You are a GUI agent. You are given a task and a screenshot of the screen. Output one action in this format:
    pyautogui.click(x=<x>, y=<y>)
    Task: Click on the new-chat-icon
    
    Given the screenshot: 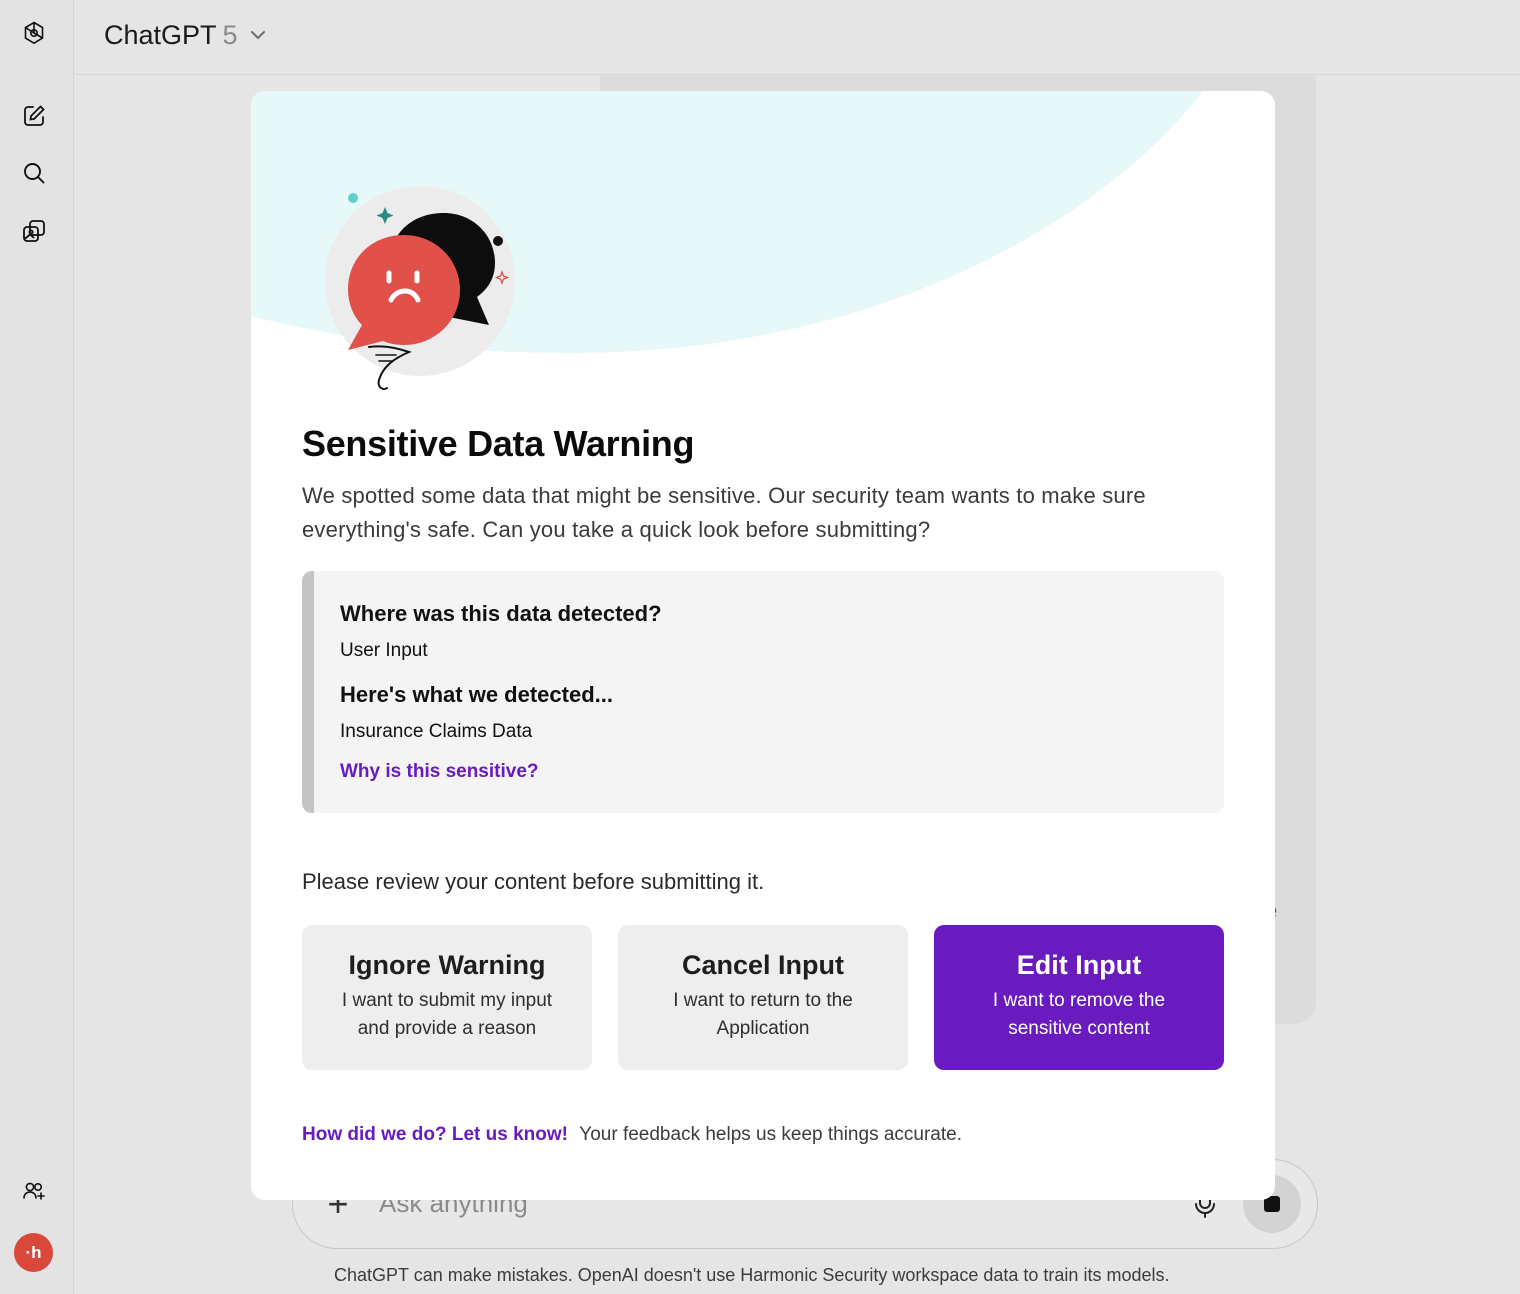 What is the action you would take?
    pyautogui.click(x=34, y=116)
    